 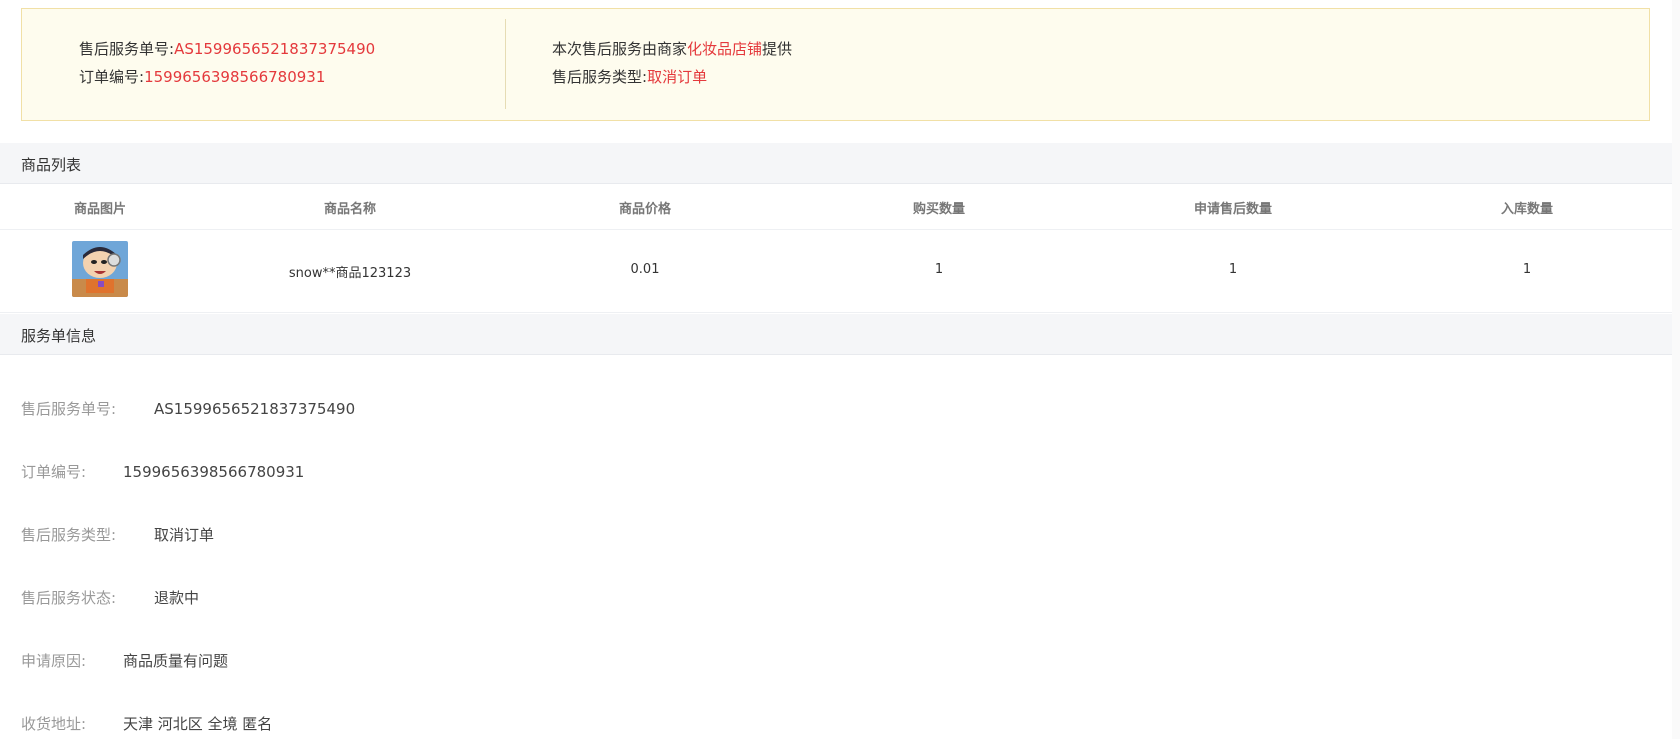 I want to click on col-header-stock-qty: 入库数量, so click(x=1527, y=209).